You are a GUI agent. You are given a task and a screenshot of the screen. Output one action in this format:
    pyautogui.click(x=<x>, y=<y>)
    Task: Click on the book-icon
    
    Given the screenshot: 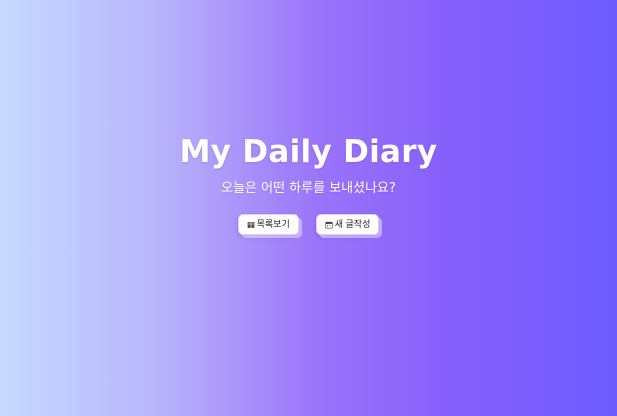 What is the action you would take?
    pyautogui.click(x=251, y=224)
    